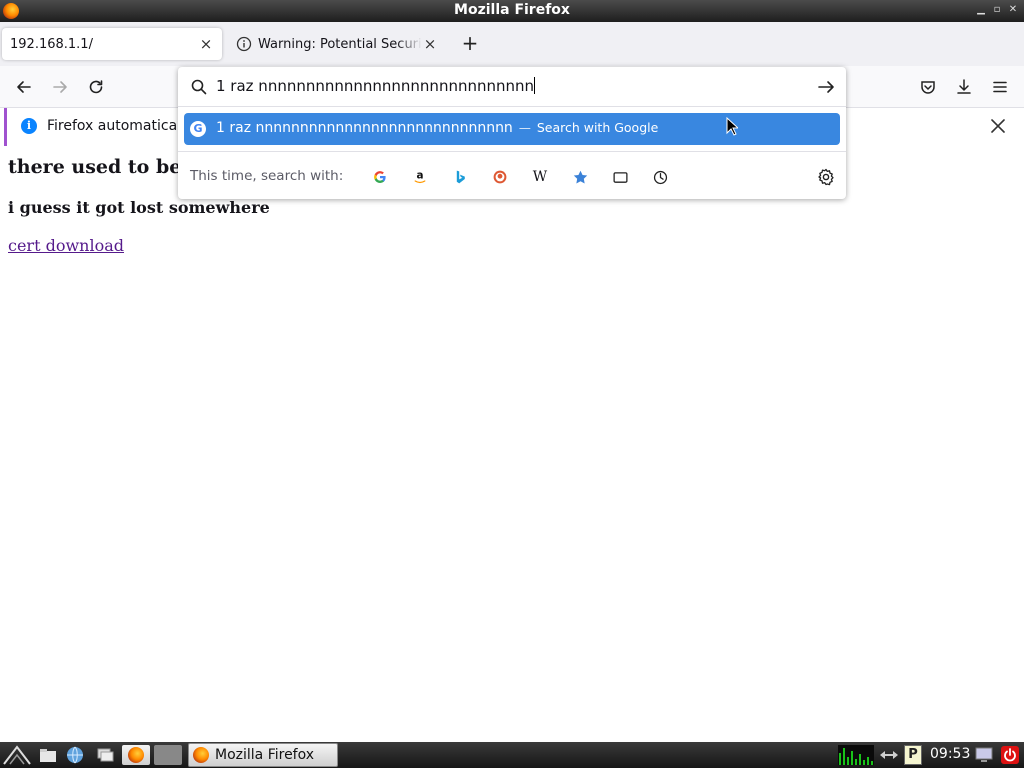  I want to click on hamburger-menu-icon, so click(1000, 87).